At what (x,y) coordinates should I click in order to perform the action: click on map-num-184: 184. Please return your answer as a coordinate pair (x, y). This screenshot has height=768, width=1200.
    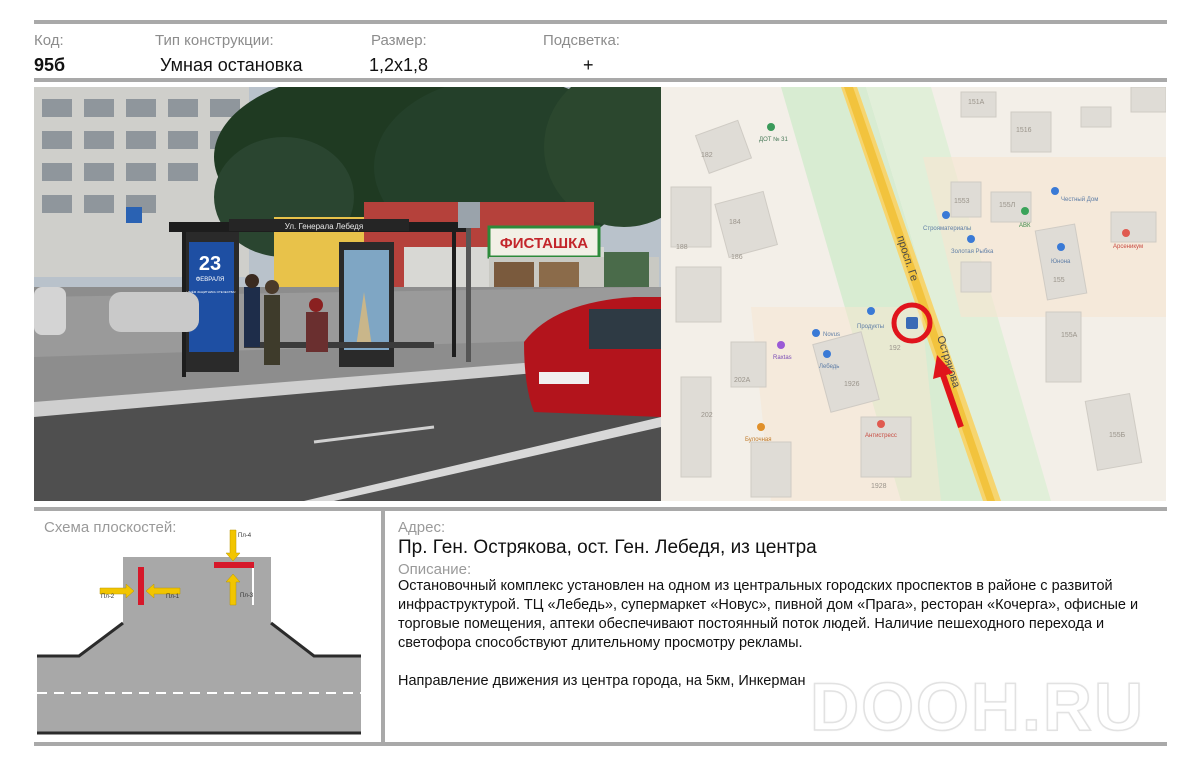
    Looking at the image, I should click on (735, 222).